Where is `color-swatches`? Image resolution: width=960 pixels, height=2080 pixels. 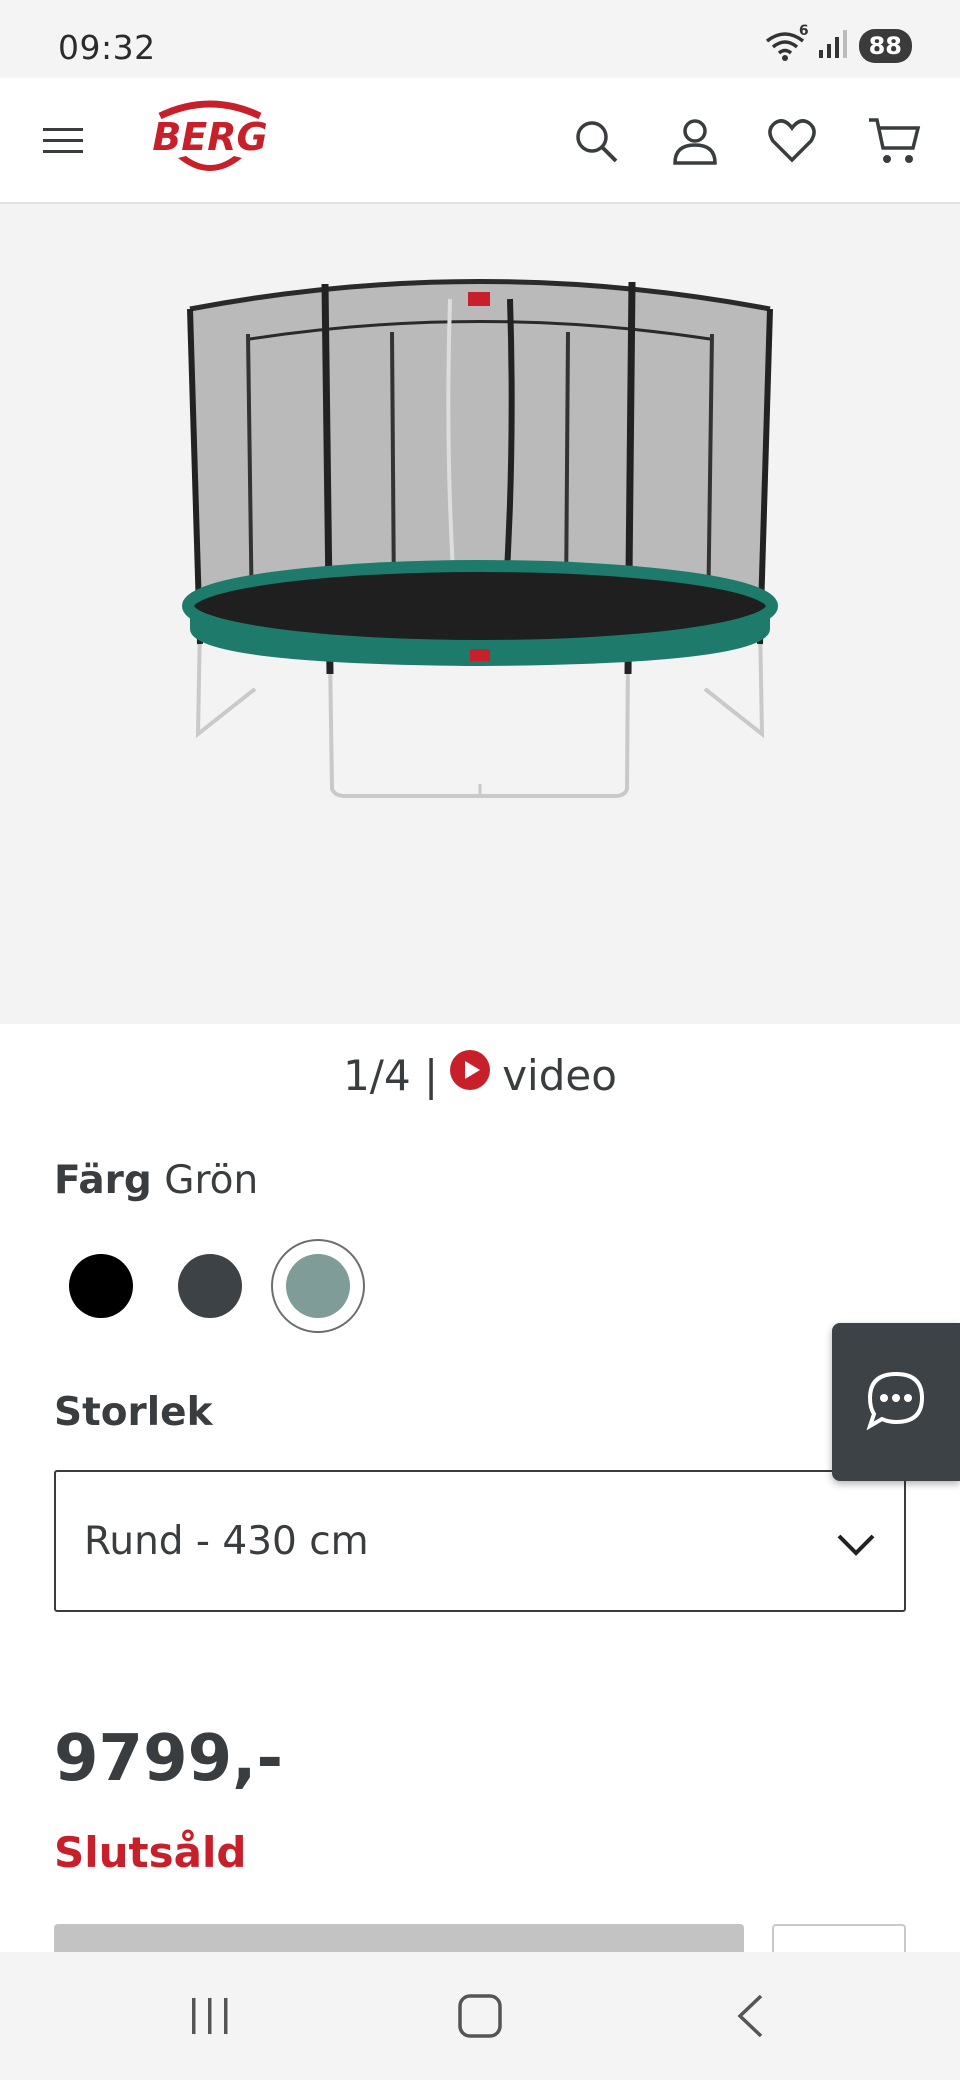
color-swatches is located at coordinates (224, 1286).